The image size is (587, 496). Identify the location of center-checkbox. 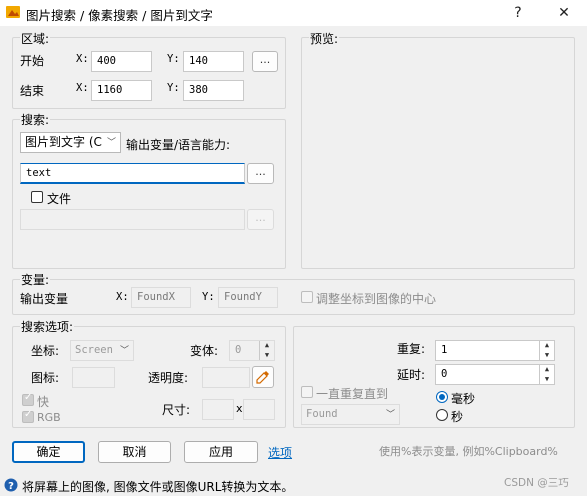
(307, 297).